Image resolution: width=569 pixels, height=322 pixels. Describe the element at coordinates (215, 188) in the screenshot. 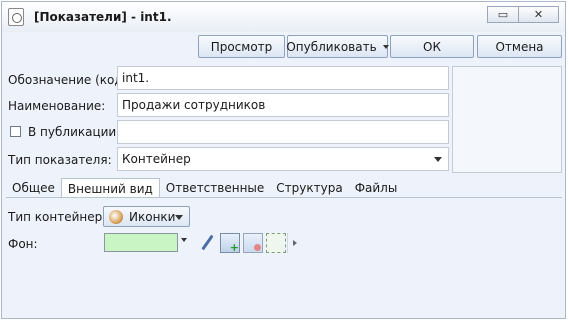

I see `tab-responsible: Ответственные` at that location.